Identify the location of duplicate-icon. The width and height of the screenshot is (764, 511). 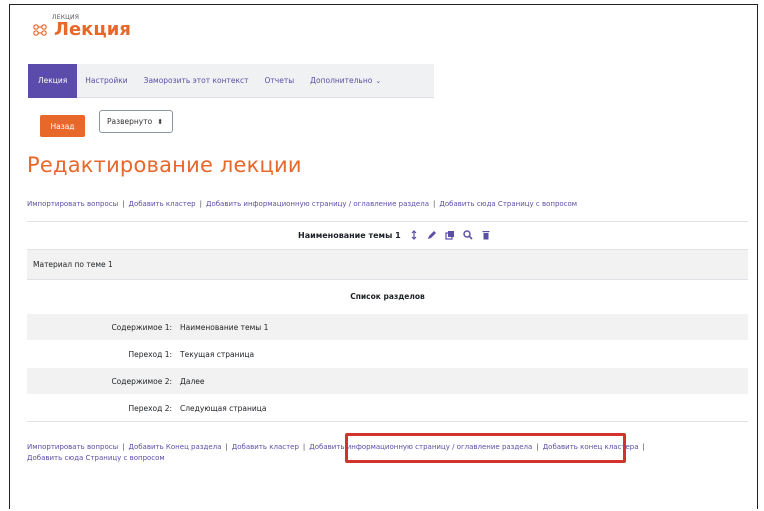
(450, 235).